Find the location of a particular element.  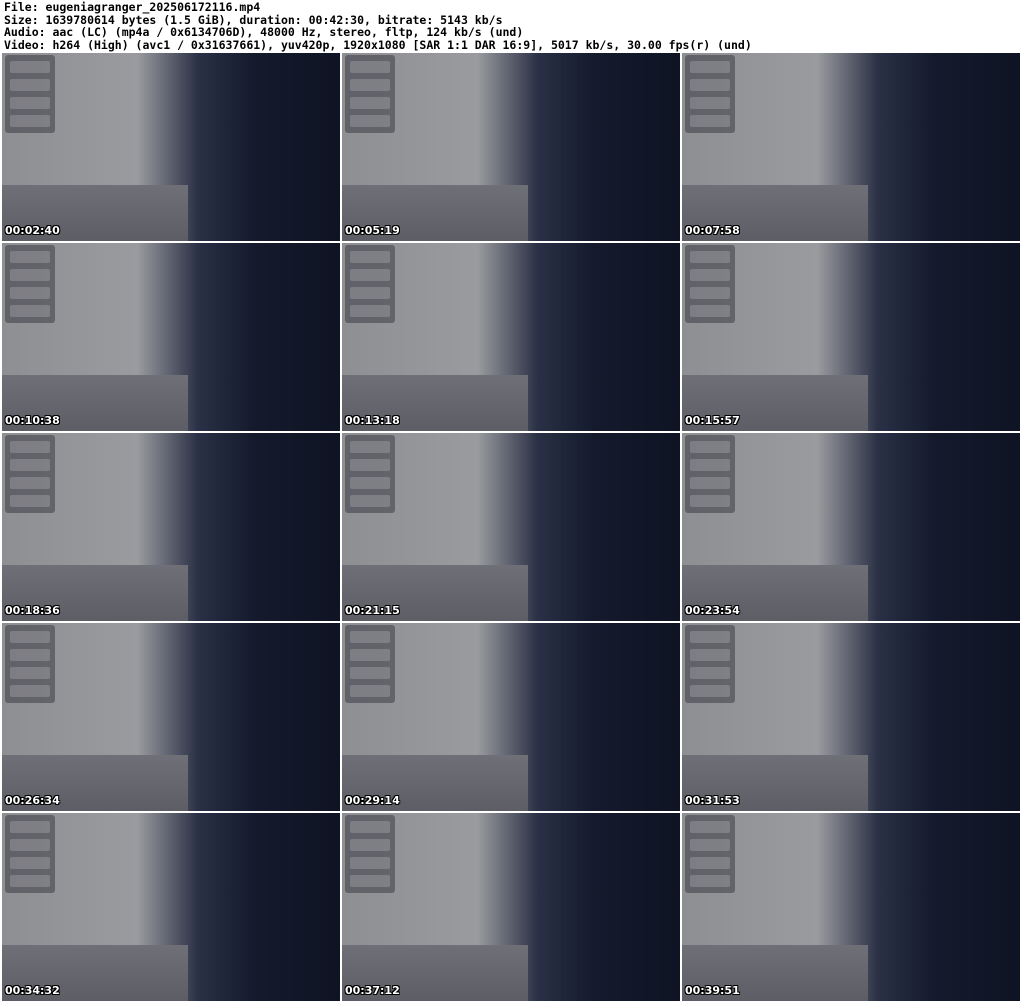

frame-timestamp: 00:29:14 is located at coordinates (372, 800).